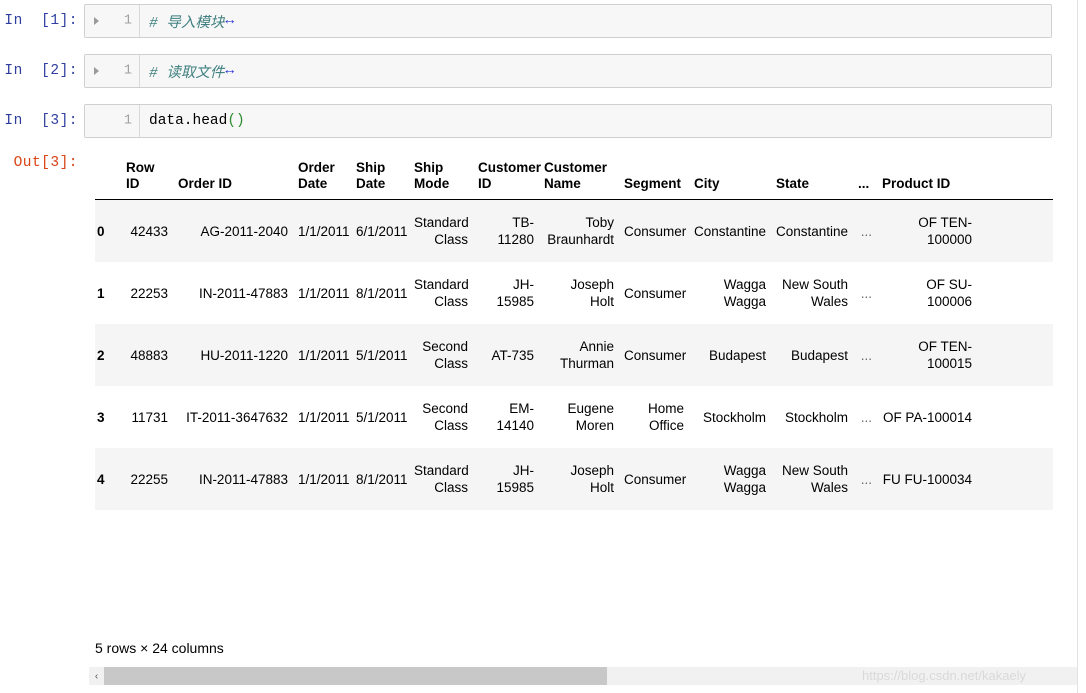 The image size is (1086, 693). Describe the element at coordinates (188, 121) in the screenshot. I see `code-expression: data.head` at that location.